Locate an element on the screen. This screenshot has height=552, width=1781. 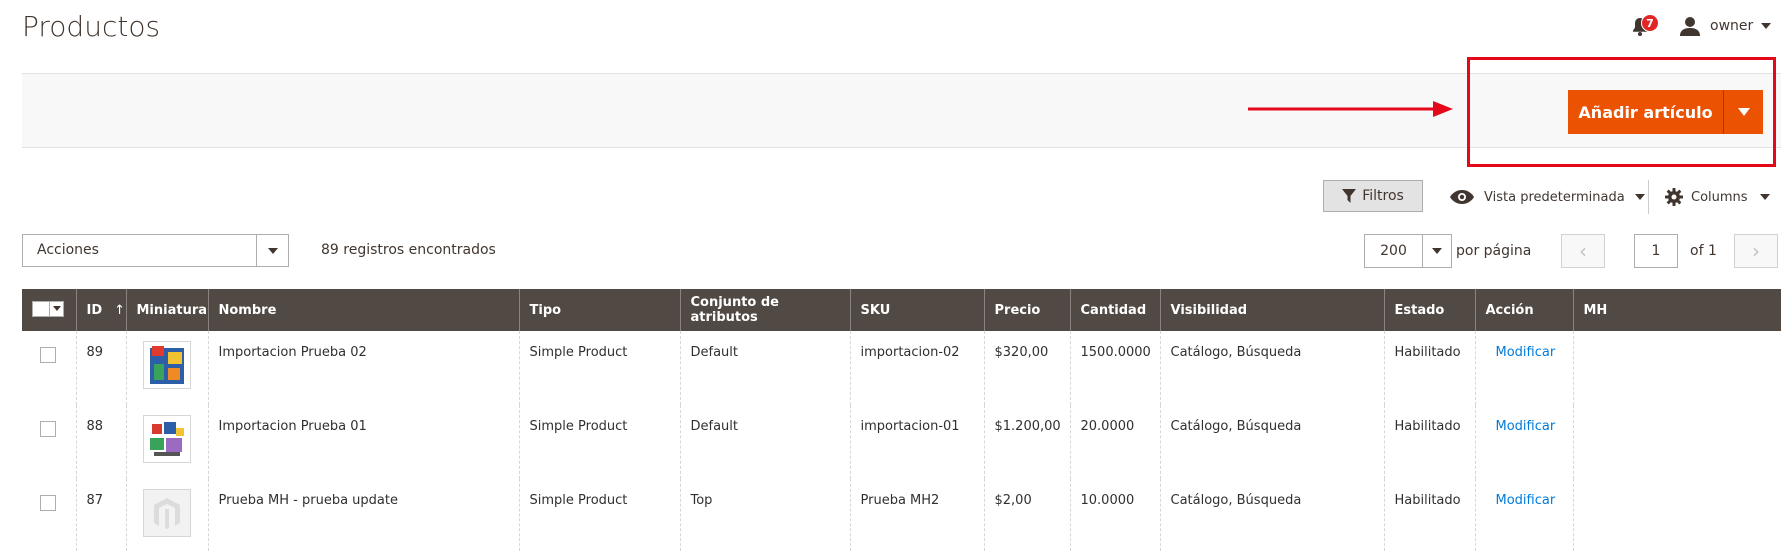
id-cell: 89 is located at coordinates (100, 368).